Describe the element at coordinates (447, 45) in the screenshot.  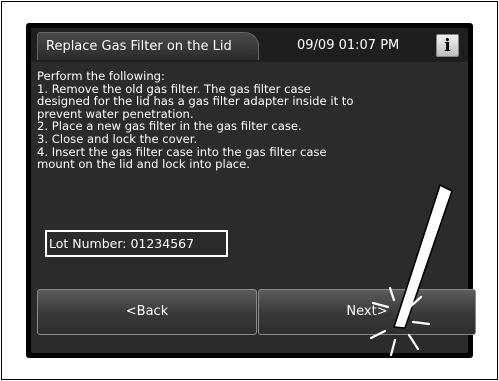
I see `info-icon: i` at that location.